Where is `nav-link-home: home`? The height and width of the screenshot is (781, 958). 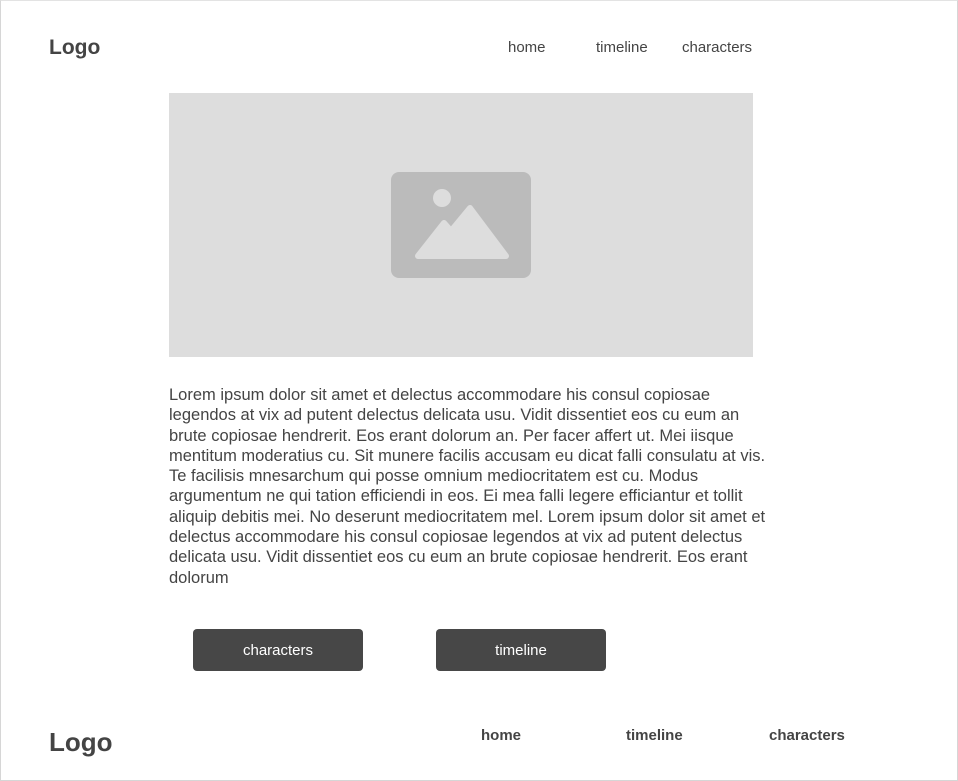
nav-link-home: home is located at coordinates (527, 47).